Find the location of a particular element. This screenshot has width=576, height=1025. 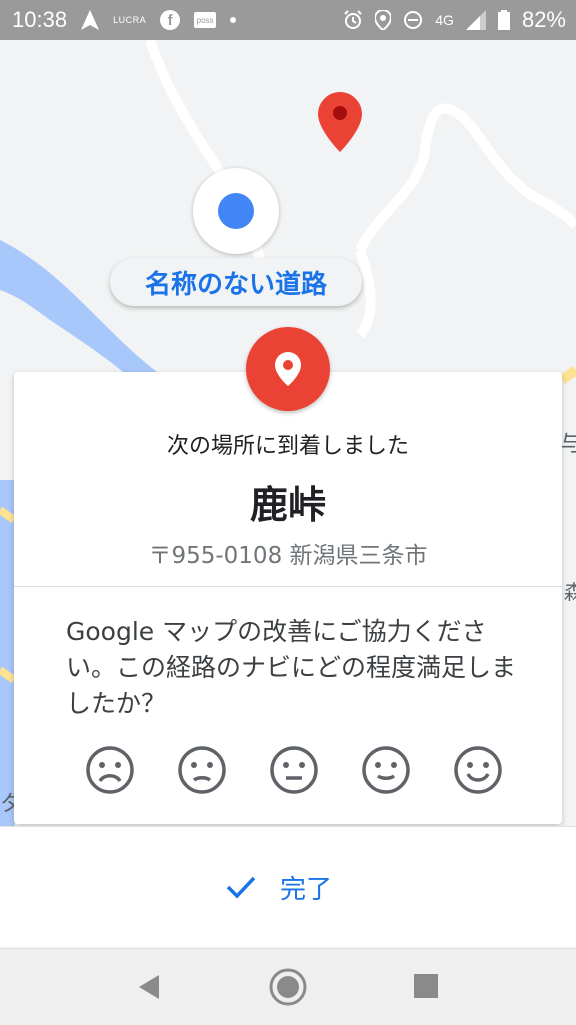

dissatisfied-face-icon is located at coordinates (202, 770).